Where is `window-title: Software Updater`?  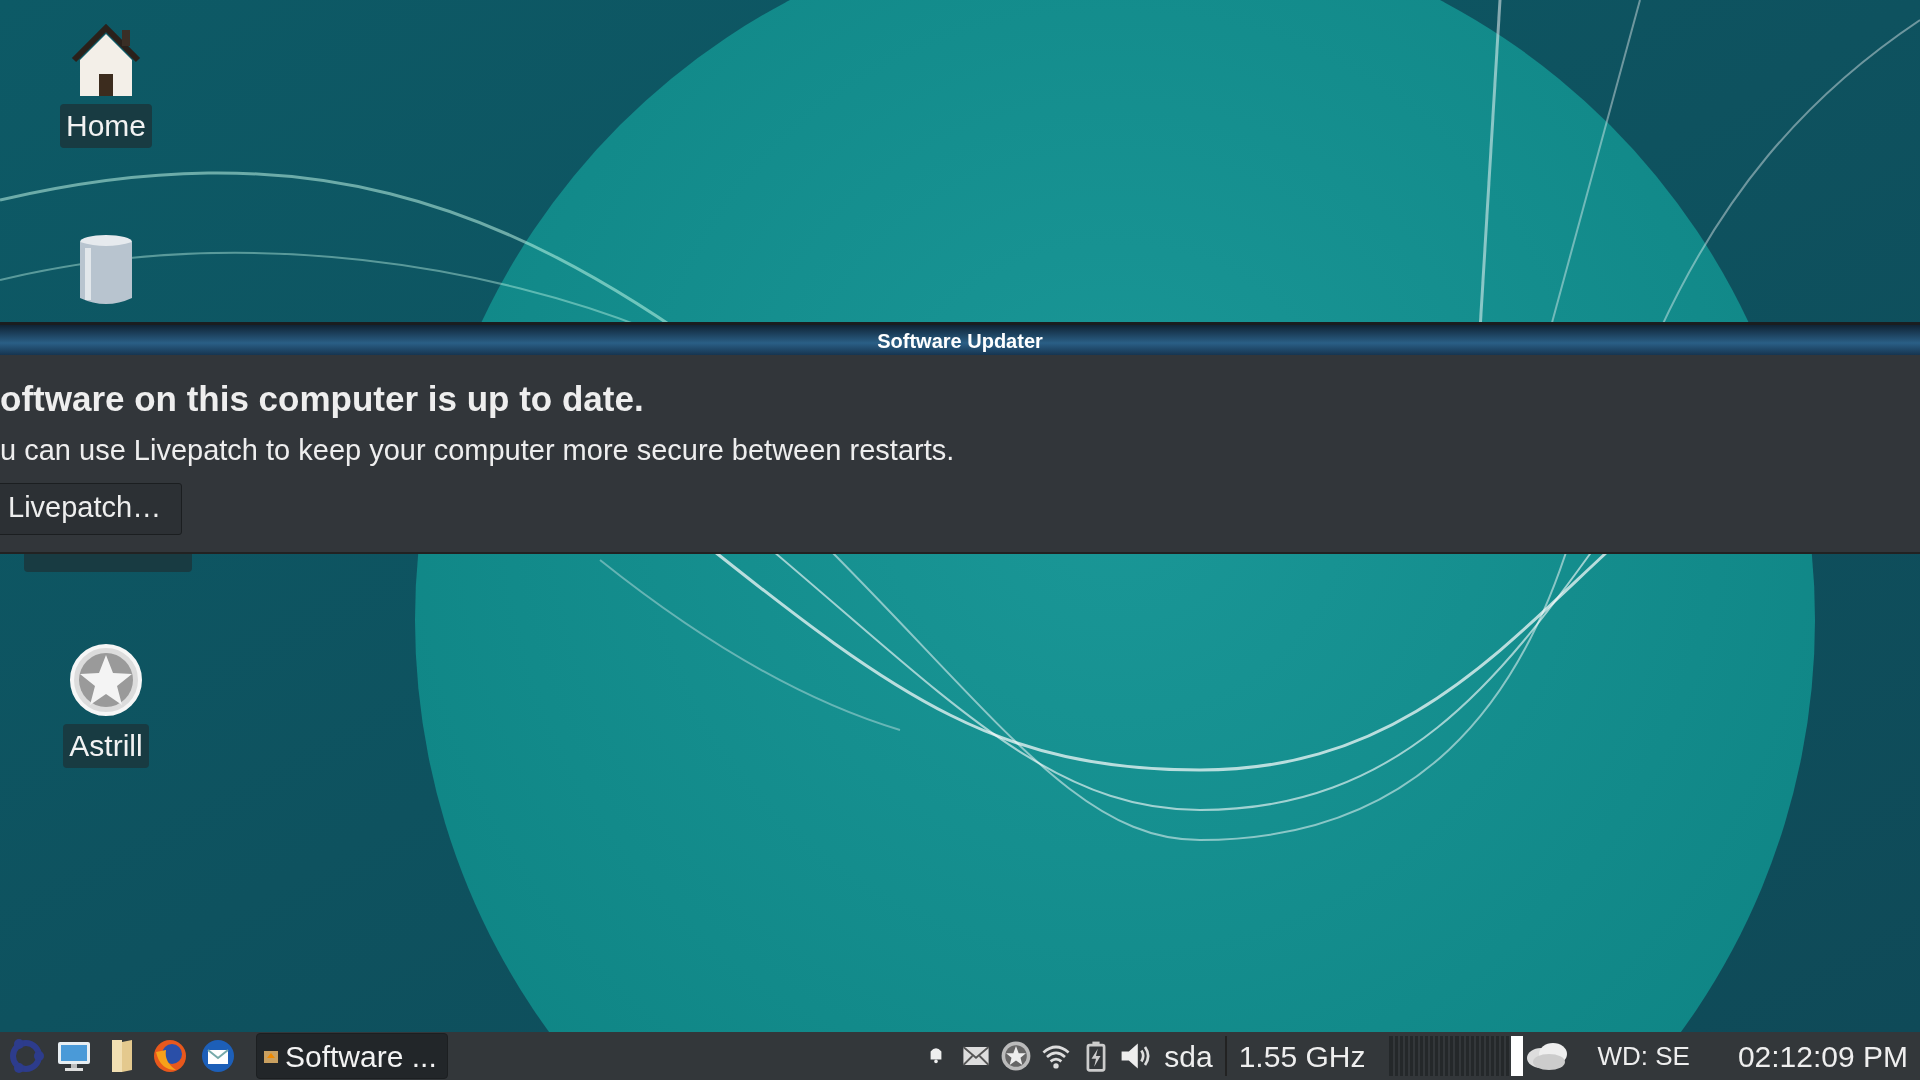
window-title: Software Updater is located at coordinates (960, 338).